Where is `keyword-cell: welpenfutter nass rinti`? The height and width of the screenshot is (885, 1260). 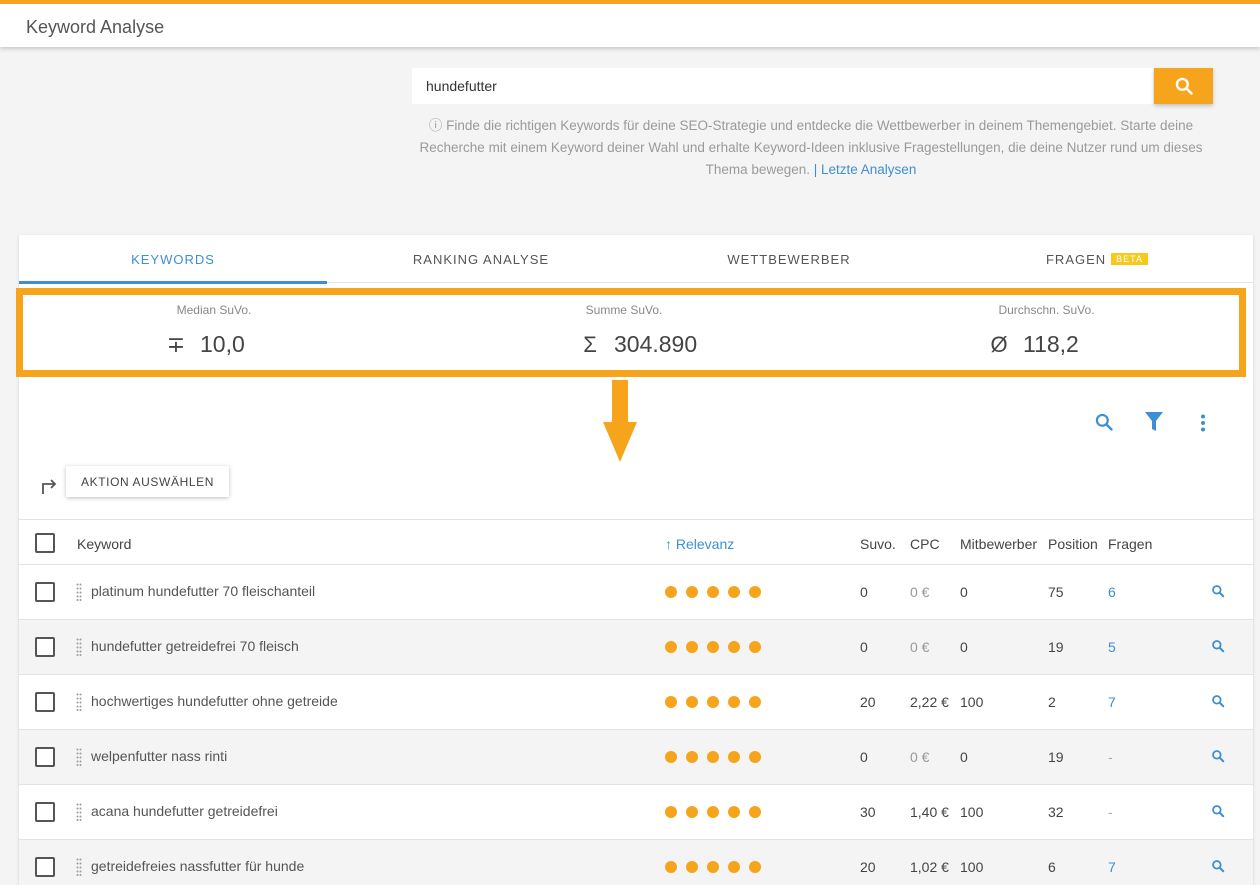
keyword-cell: welpenfutter nass rinti is located at coordinates (159, 756).